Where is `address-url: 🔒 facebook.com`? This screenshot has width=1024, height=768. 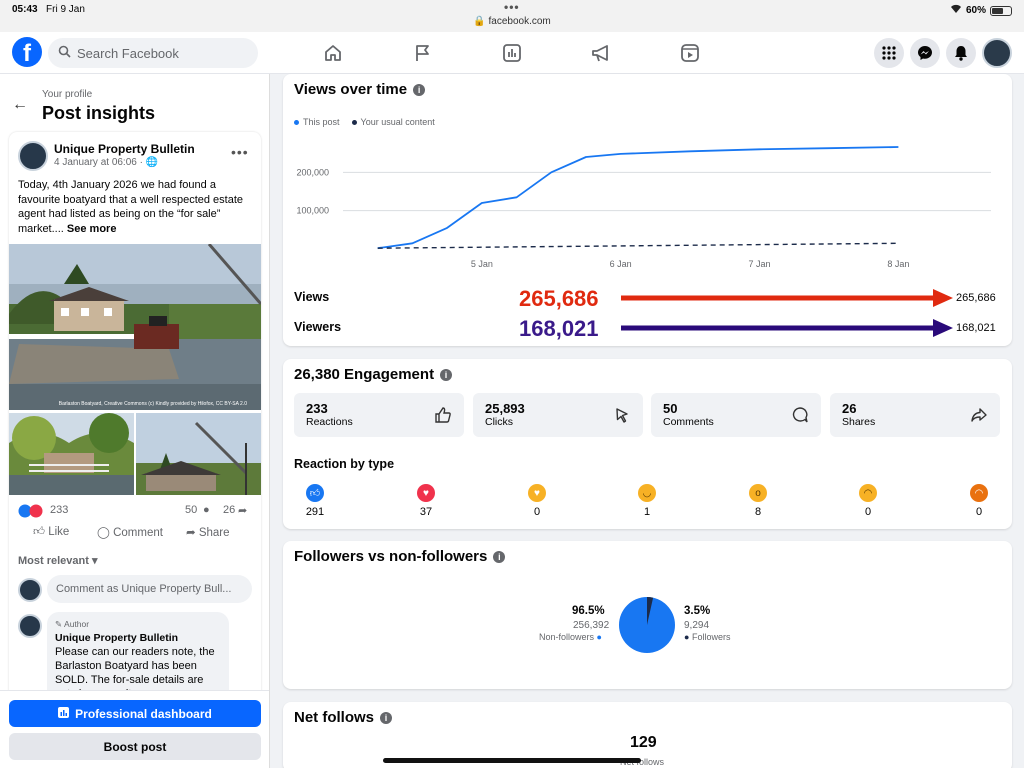 address-url: 🔒 facebook.com is located at coordinates (512, 21).